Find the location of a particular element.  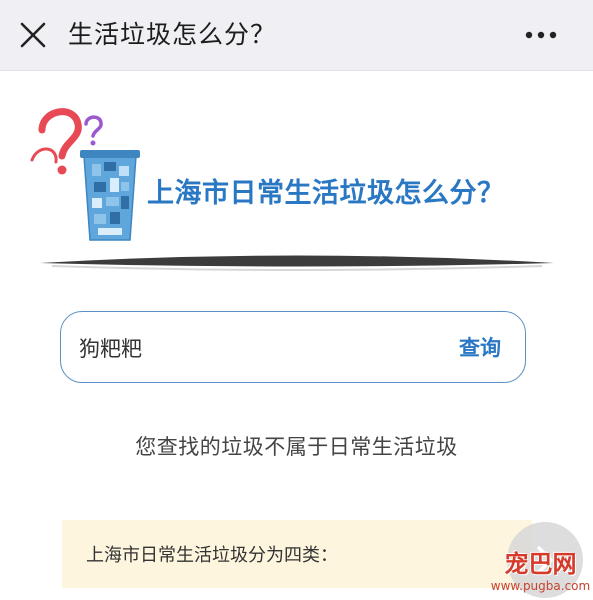

page-title: 生活垃圾怎么分？ is located at coordinates (172, 34).